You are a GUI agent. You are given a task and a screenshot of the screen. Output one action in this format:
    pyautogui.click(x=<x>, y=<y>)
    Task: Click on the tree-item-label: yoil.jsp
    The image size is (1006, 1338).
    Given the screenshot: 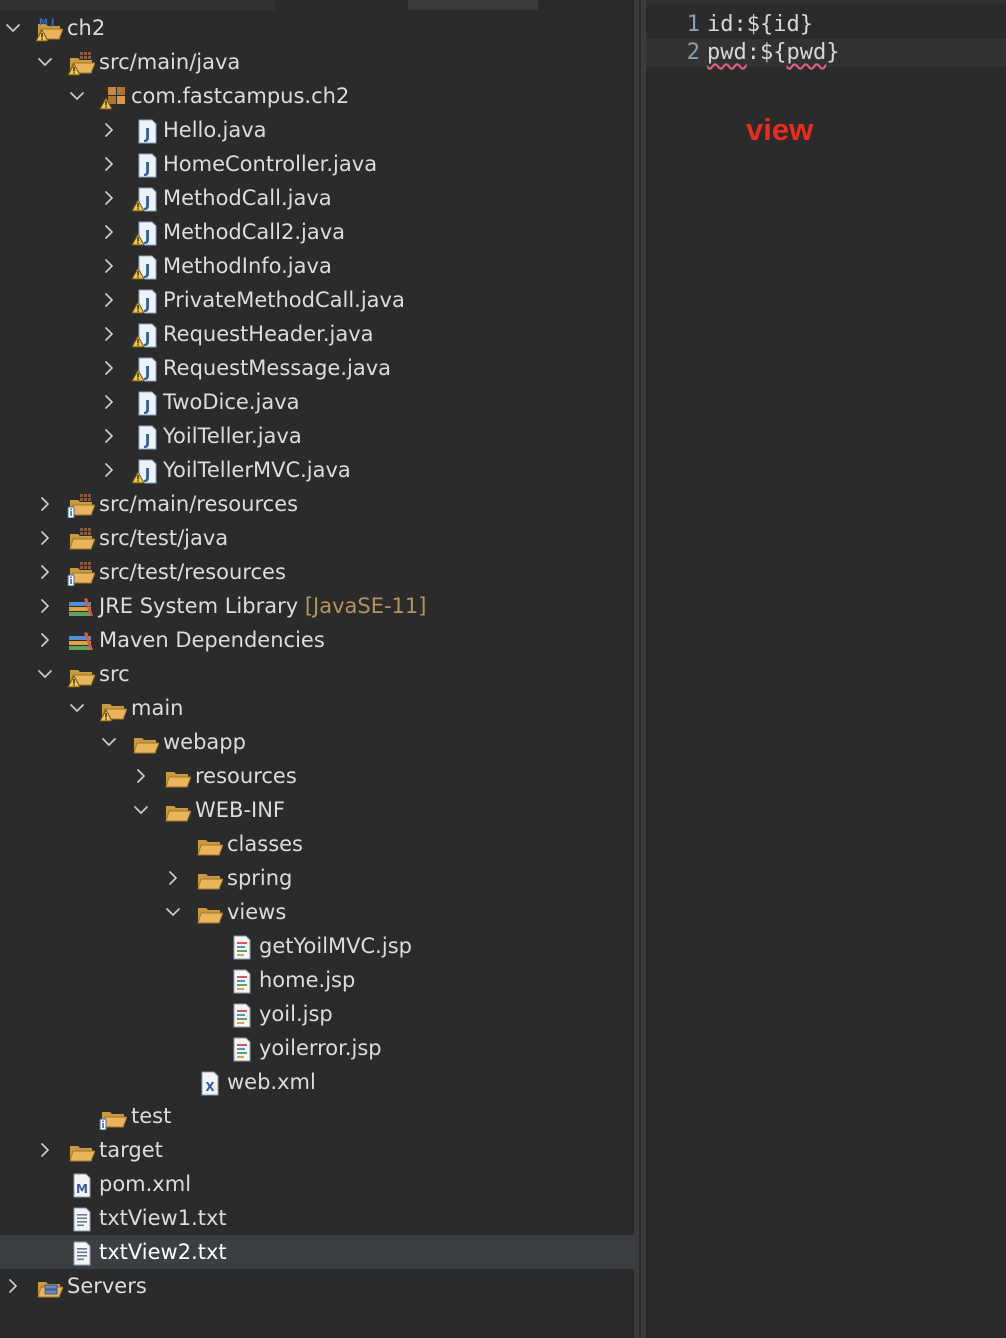 What is the action you would take?
    pyautogui.click(x=296, y=1014)
    